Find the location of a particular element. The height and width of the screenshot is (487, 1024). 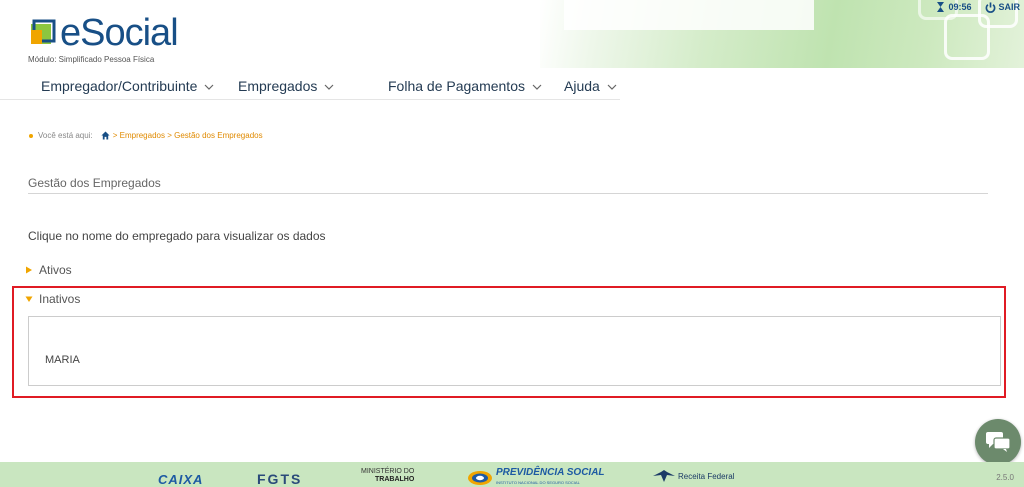

nav-item-label: Empregador/Contribuinte is located at coordinates (119, 86).